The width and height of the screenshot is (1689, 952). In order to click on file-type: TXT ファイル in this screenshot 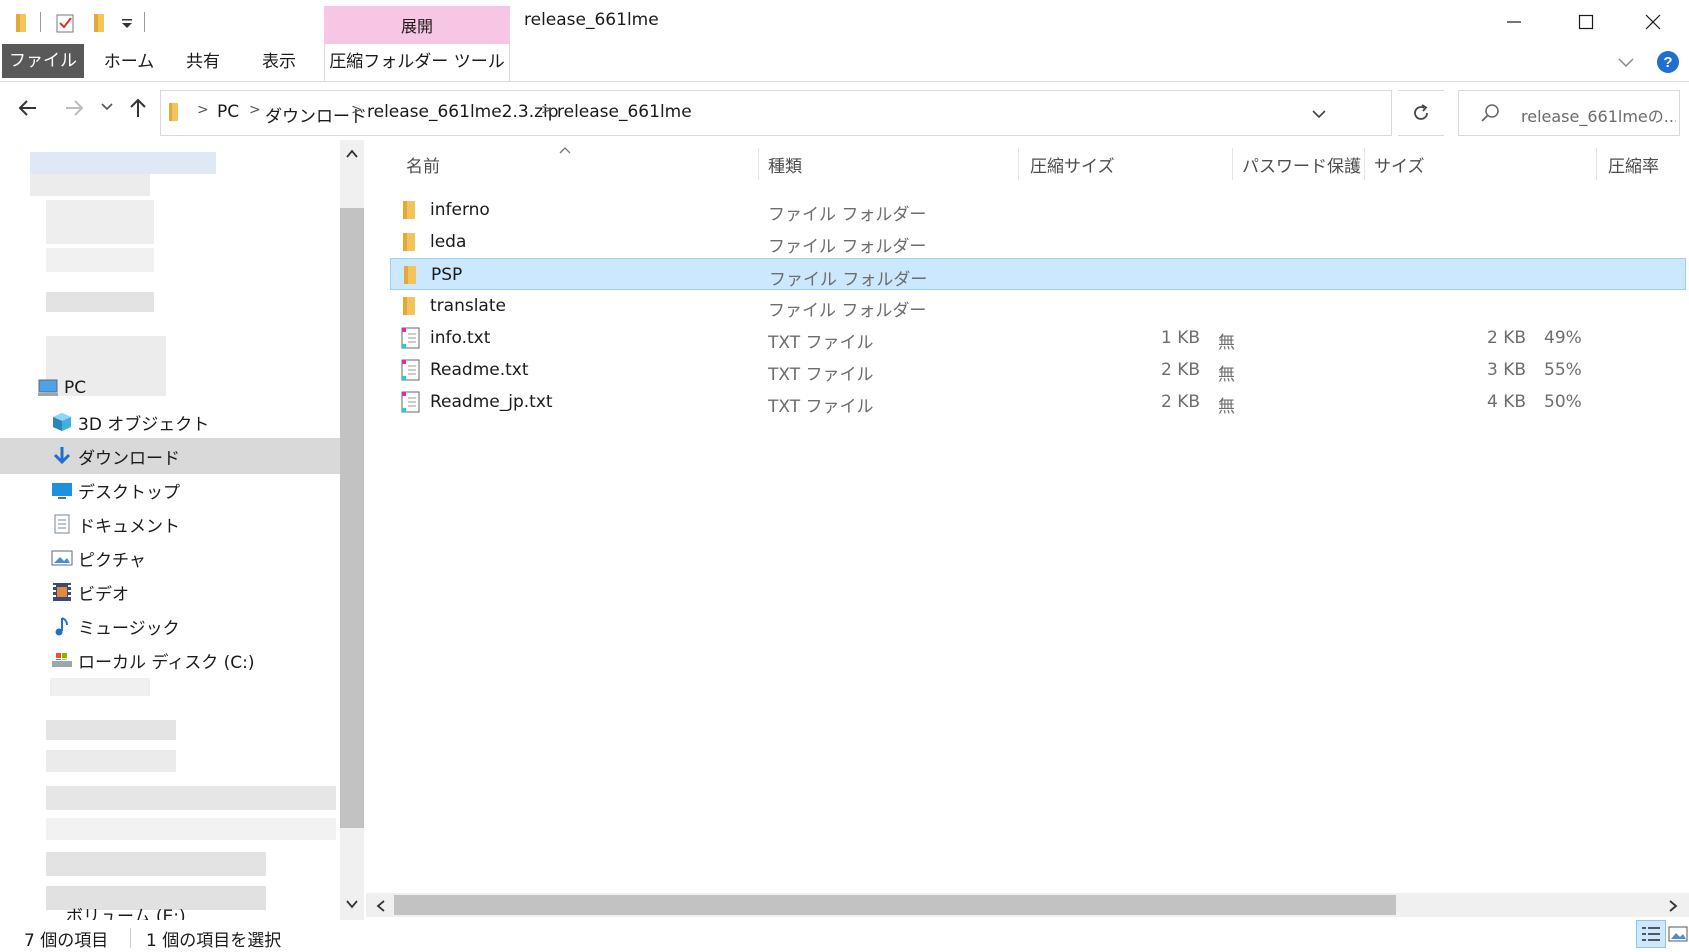, I will do `click(821, 375)`.